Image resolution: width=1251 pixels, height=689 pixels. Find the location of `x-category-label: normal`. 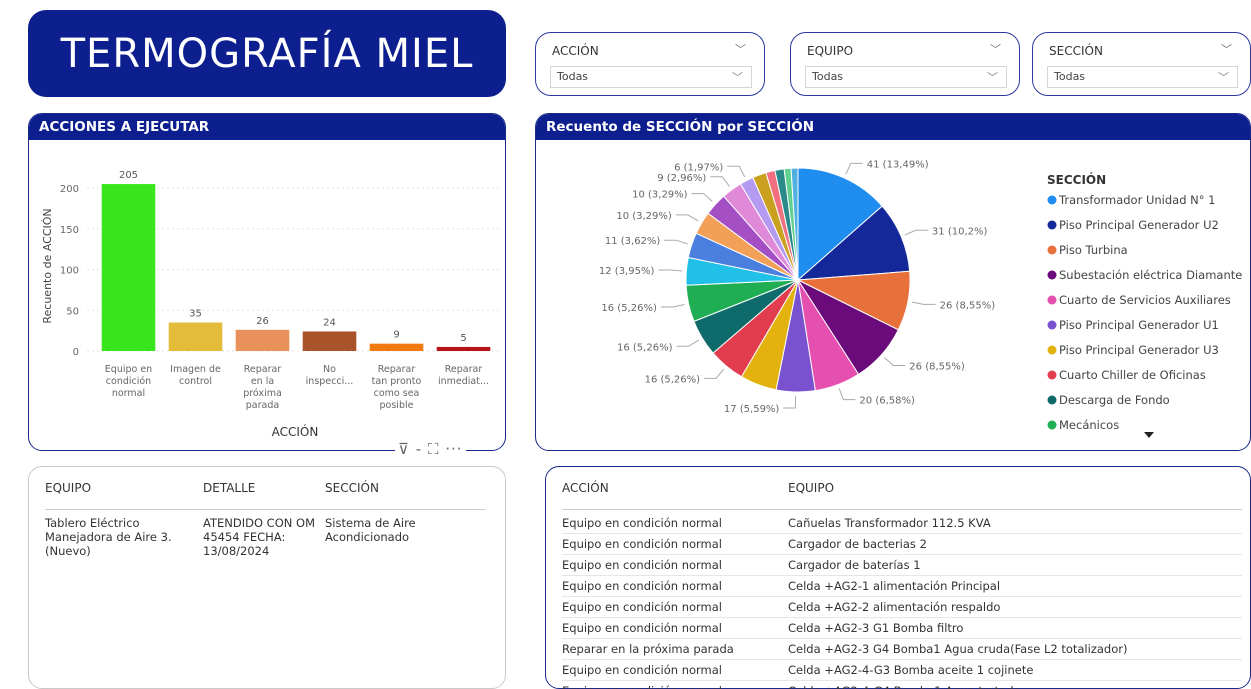

x-category-label: normal is located at coordinates (128, 393).